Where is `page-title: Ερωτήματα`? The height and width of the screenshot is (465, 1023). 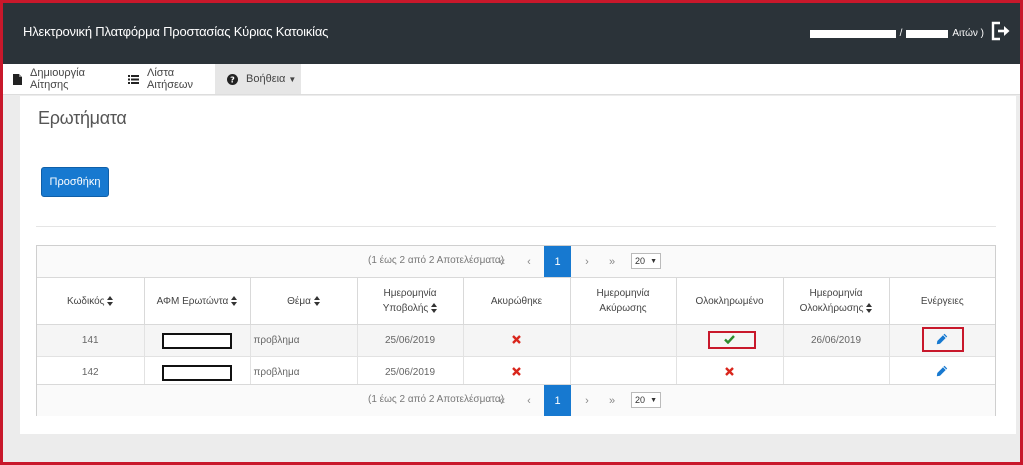
page-title: Ερωτήματα is located at coordinates (82, 118).